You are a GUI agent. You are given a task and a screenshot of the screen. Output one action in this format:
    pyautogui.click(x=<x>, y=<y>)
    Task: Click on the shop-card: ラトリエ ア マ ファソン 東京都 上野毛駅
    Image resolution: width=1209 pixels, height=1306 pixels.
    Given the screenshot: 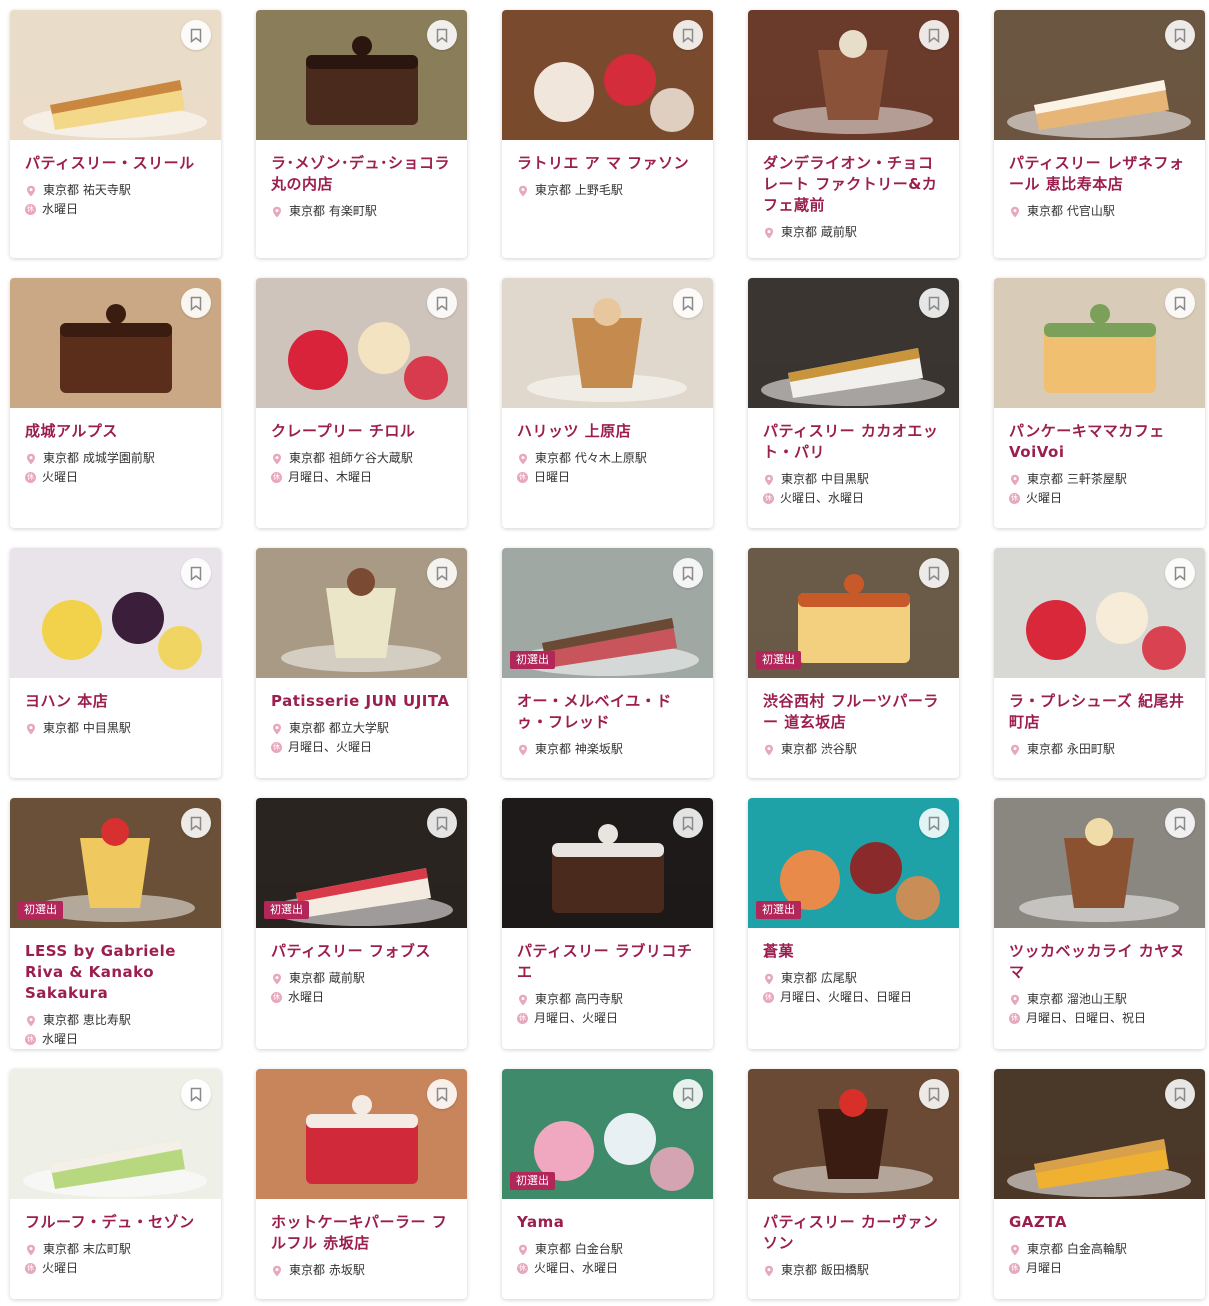 What is the action you would take?
    pyautogui.click(x=607, y=134)
    